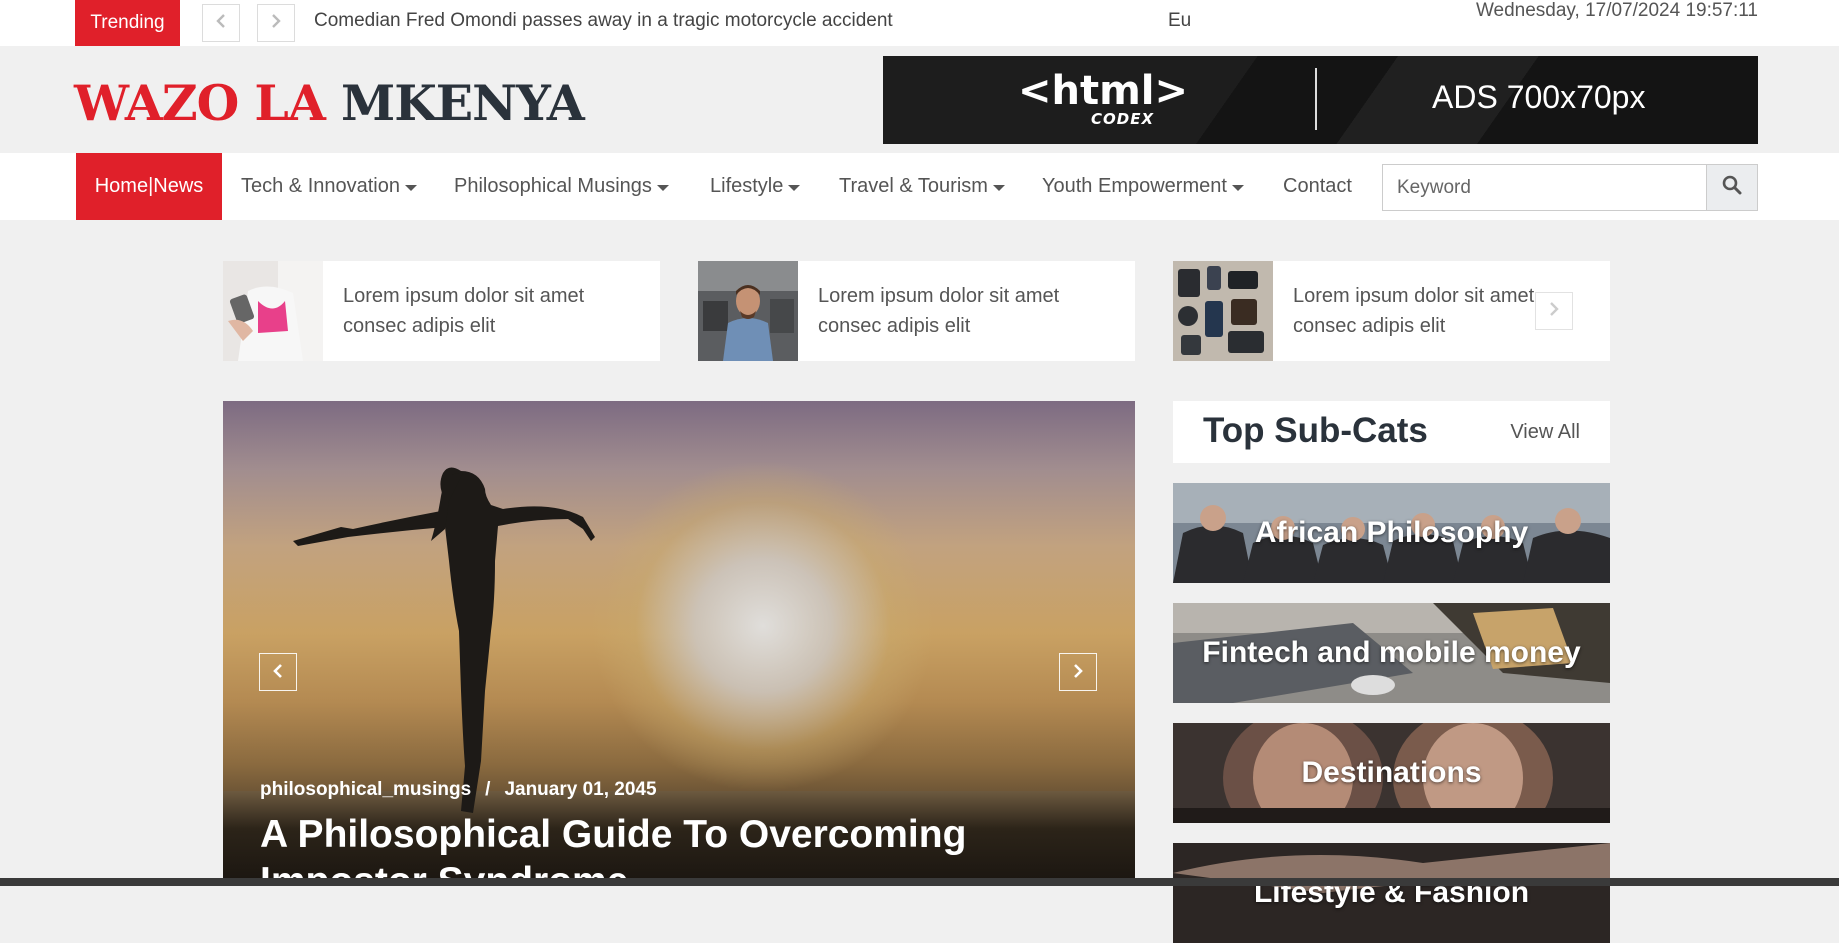  Describe the element at coordinates (1179, 21) in the screenshot. I see `ticker-next-headline-link: Eu` at that location.